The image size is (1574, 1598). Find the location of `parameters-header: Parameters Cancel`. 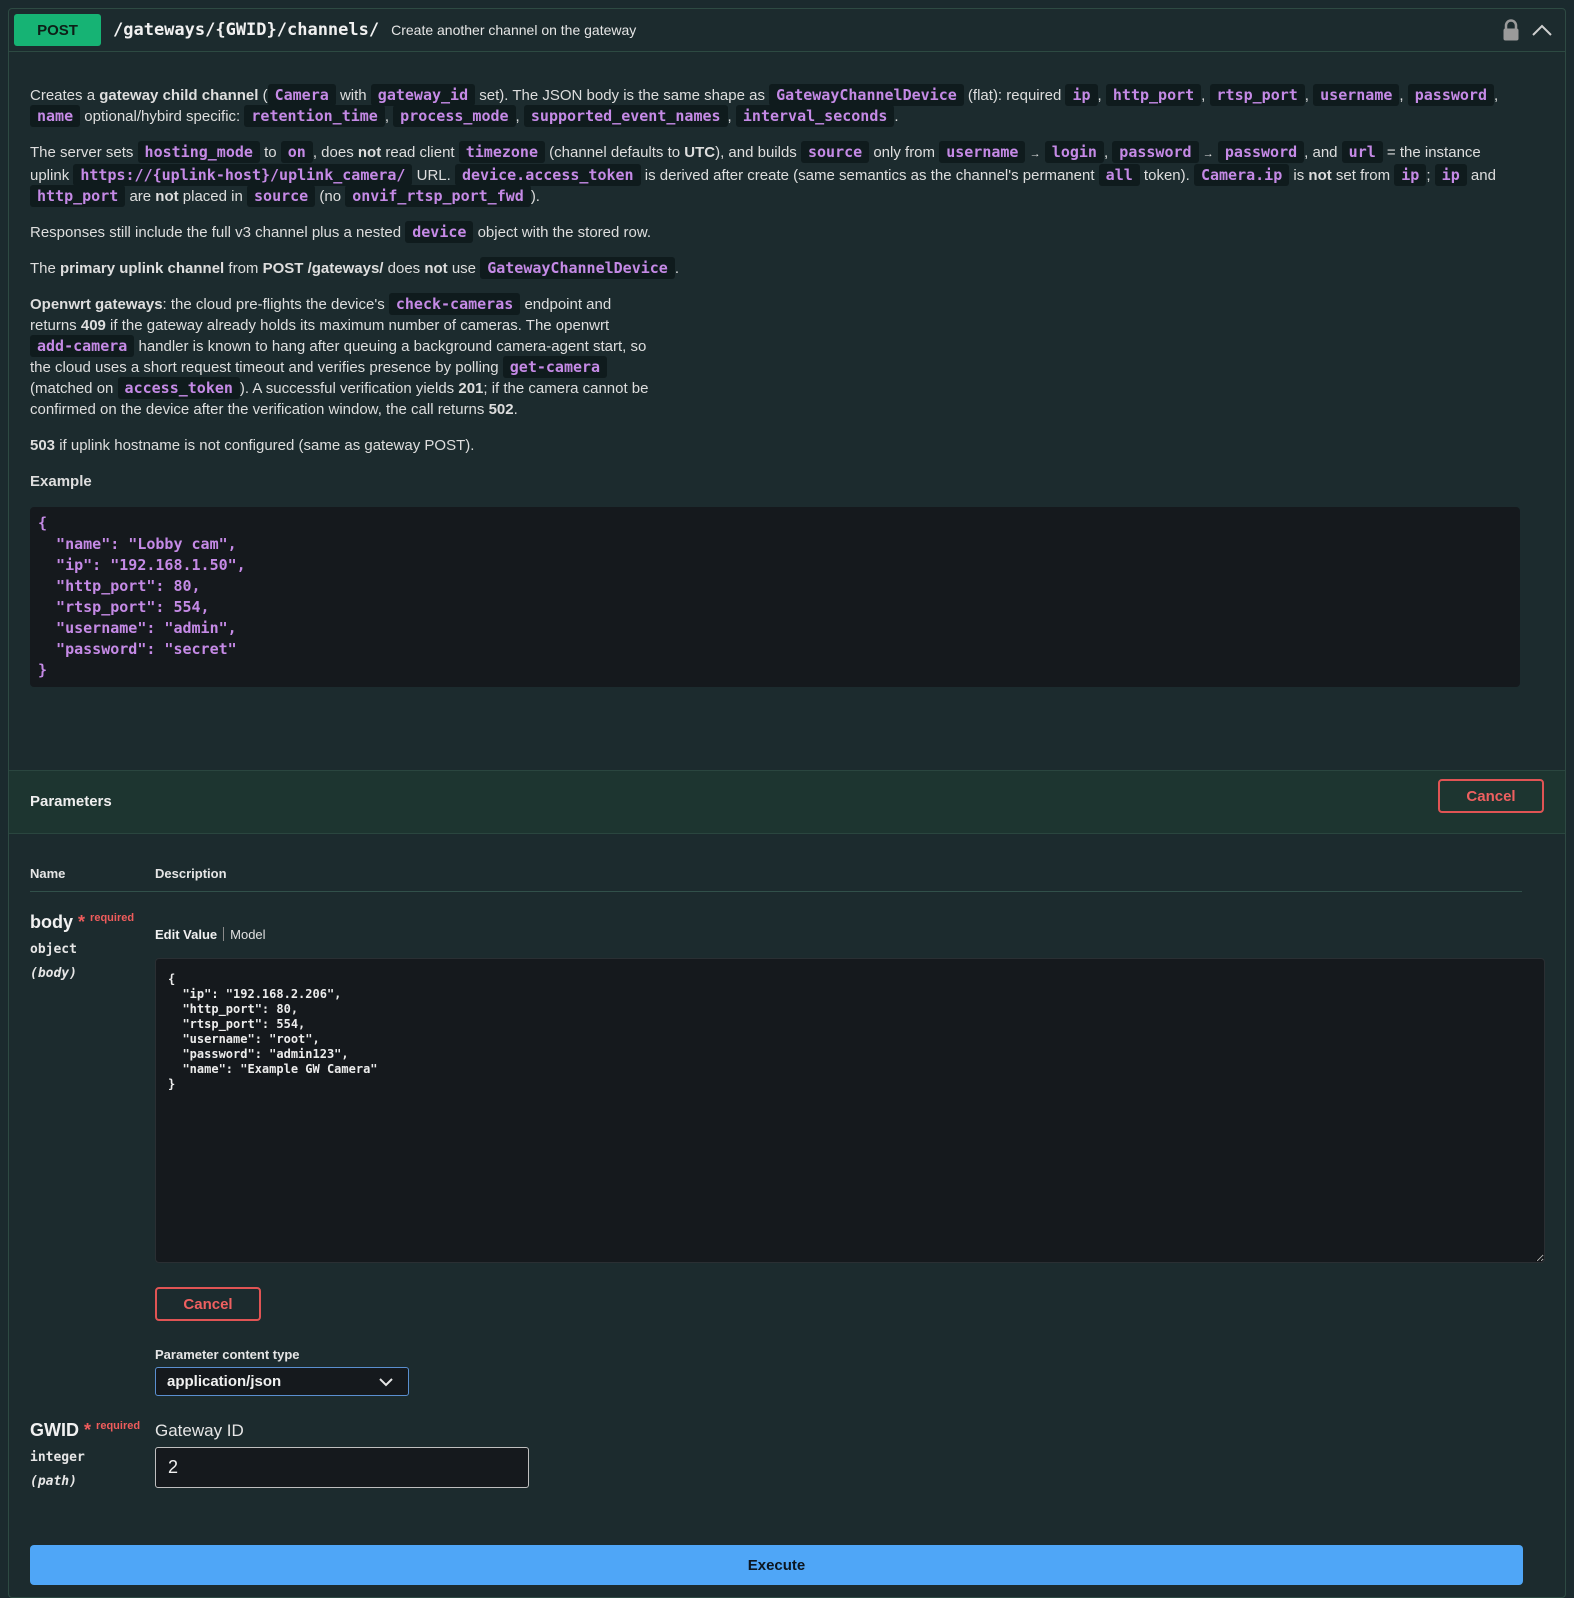

parameters-header: Parameters Cancel is located at coordinates (787, 802).